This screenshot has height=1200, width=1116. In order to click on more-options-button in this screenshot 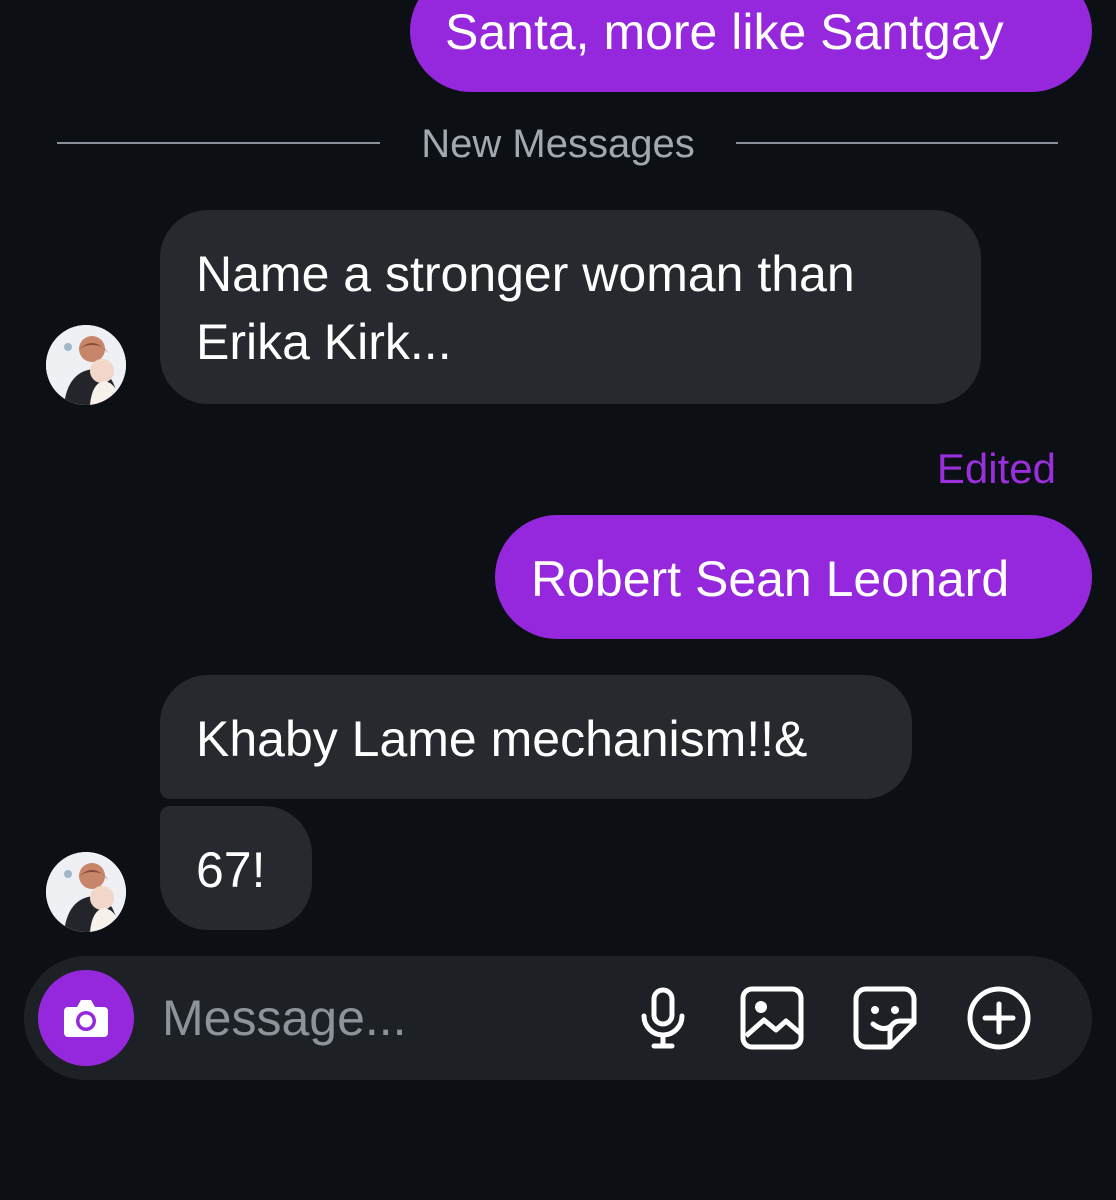, I will do `click(999, 1018)`.